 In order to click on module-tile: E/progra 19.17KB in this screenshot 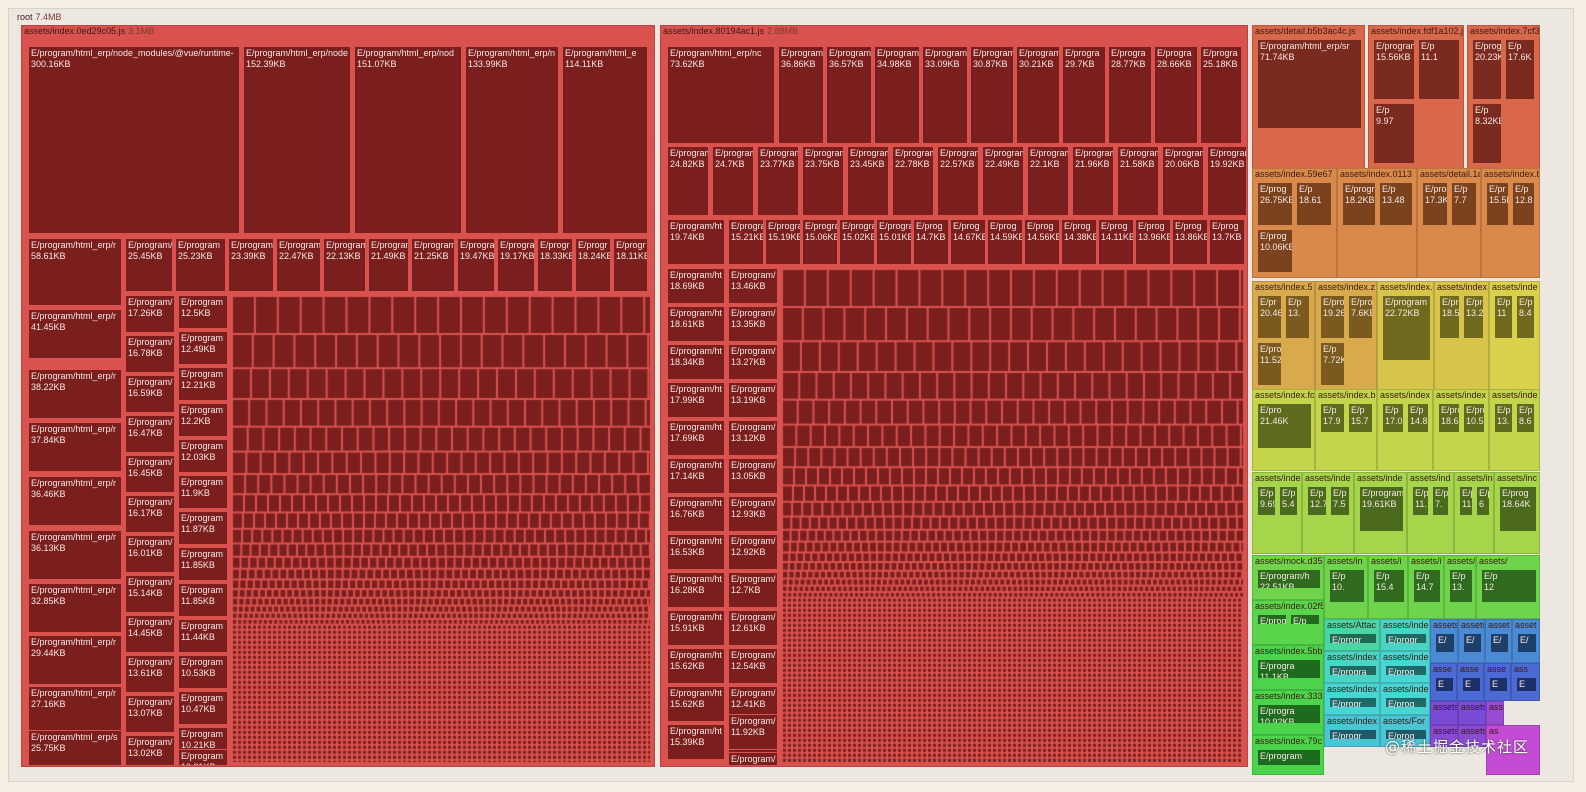, I will do `click(516, 265)`.